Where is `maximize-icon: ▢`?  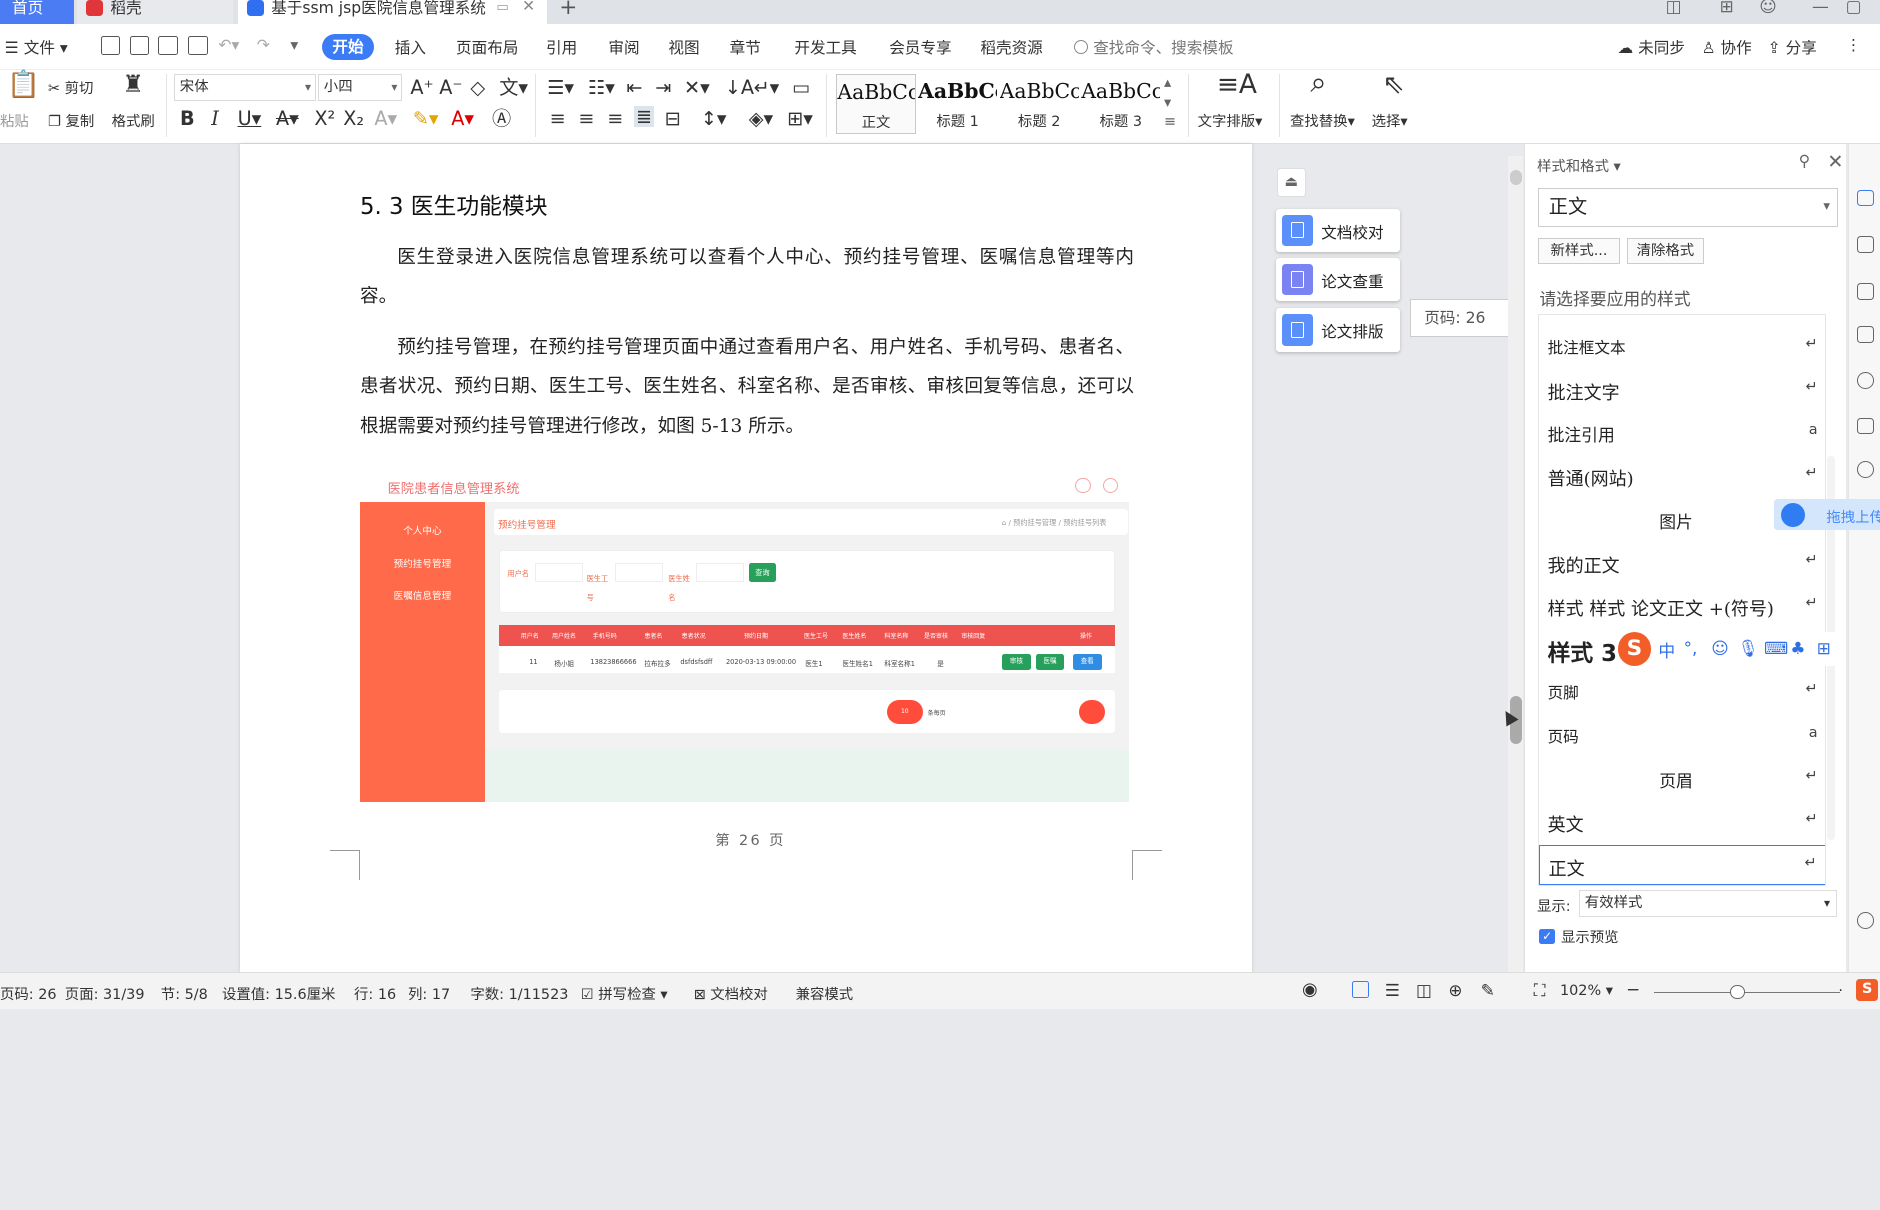
maximize-icon: ▢ is located at coordinates (1854, 8).